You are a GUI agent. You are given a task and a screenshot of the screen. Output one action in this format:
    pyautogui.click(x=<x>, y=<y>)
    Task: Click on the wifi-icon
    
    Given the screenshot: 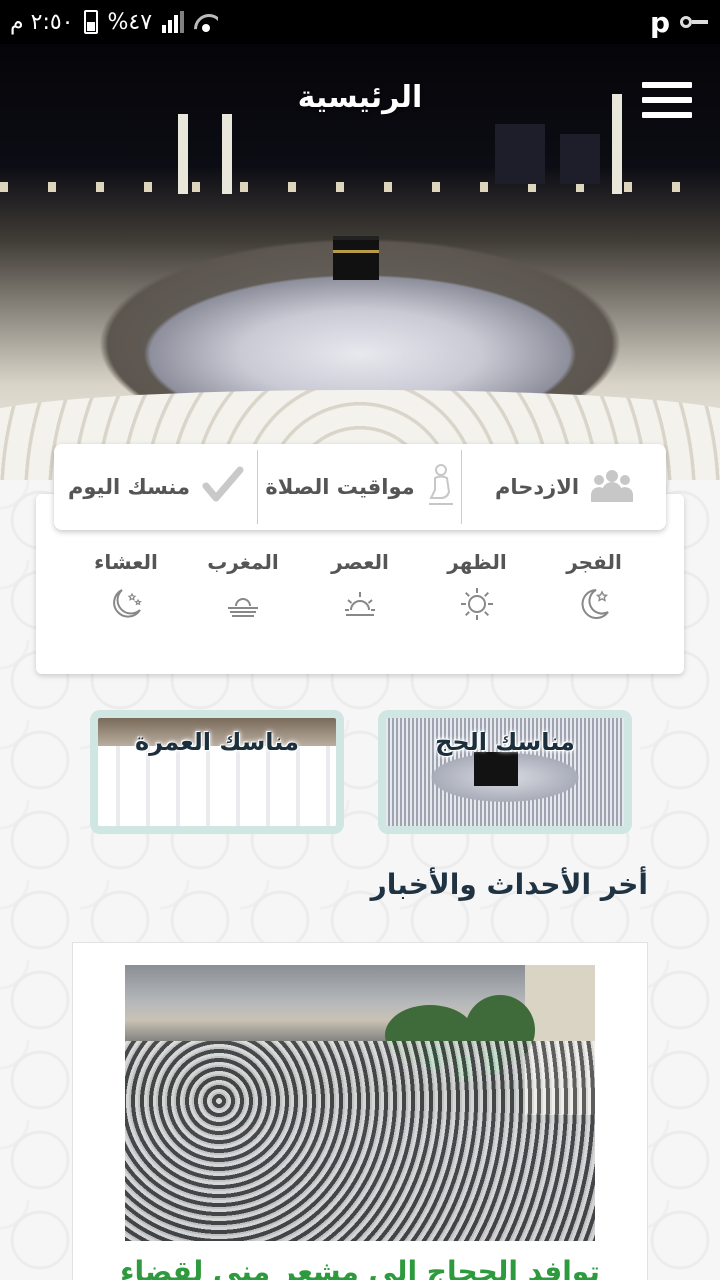 What is the action you would take?
    pyautogui.click(x=206, y=22)
    